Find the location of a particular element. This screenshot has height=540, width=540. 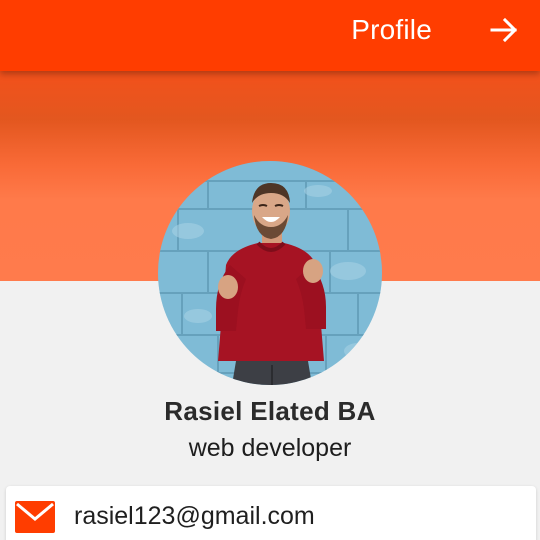

mail-icon is located at coordinates (35, 517).